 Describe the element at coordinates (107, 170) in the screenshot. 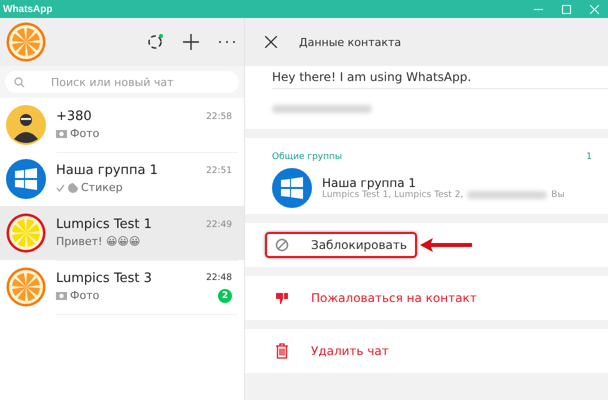

I see `chat-name: Наша группа 1` at that location.